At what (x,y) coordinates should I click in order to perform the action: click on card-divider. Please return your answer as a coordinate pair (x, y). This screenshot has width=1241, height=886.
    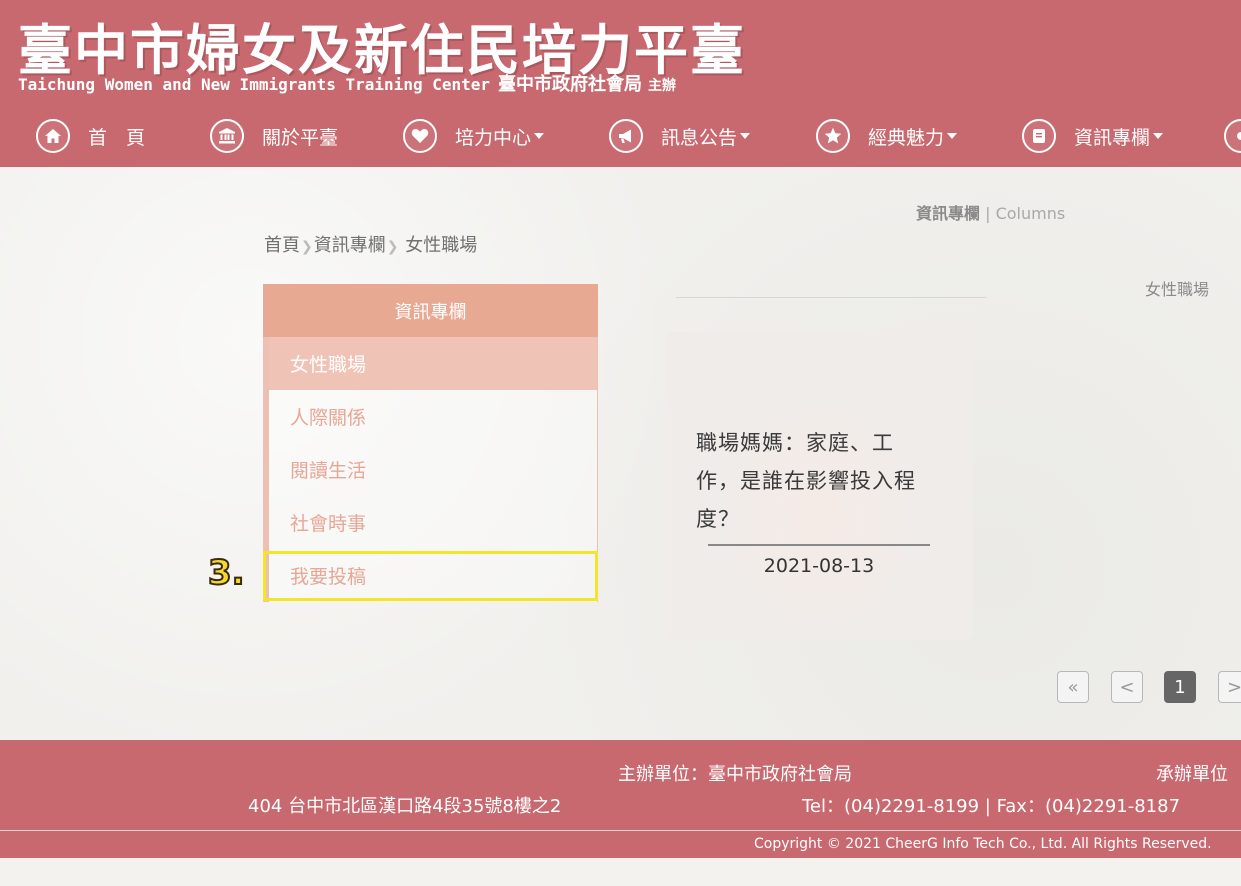
    Looking at the image, I should click on (819, 545).